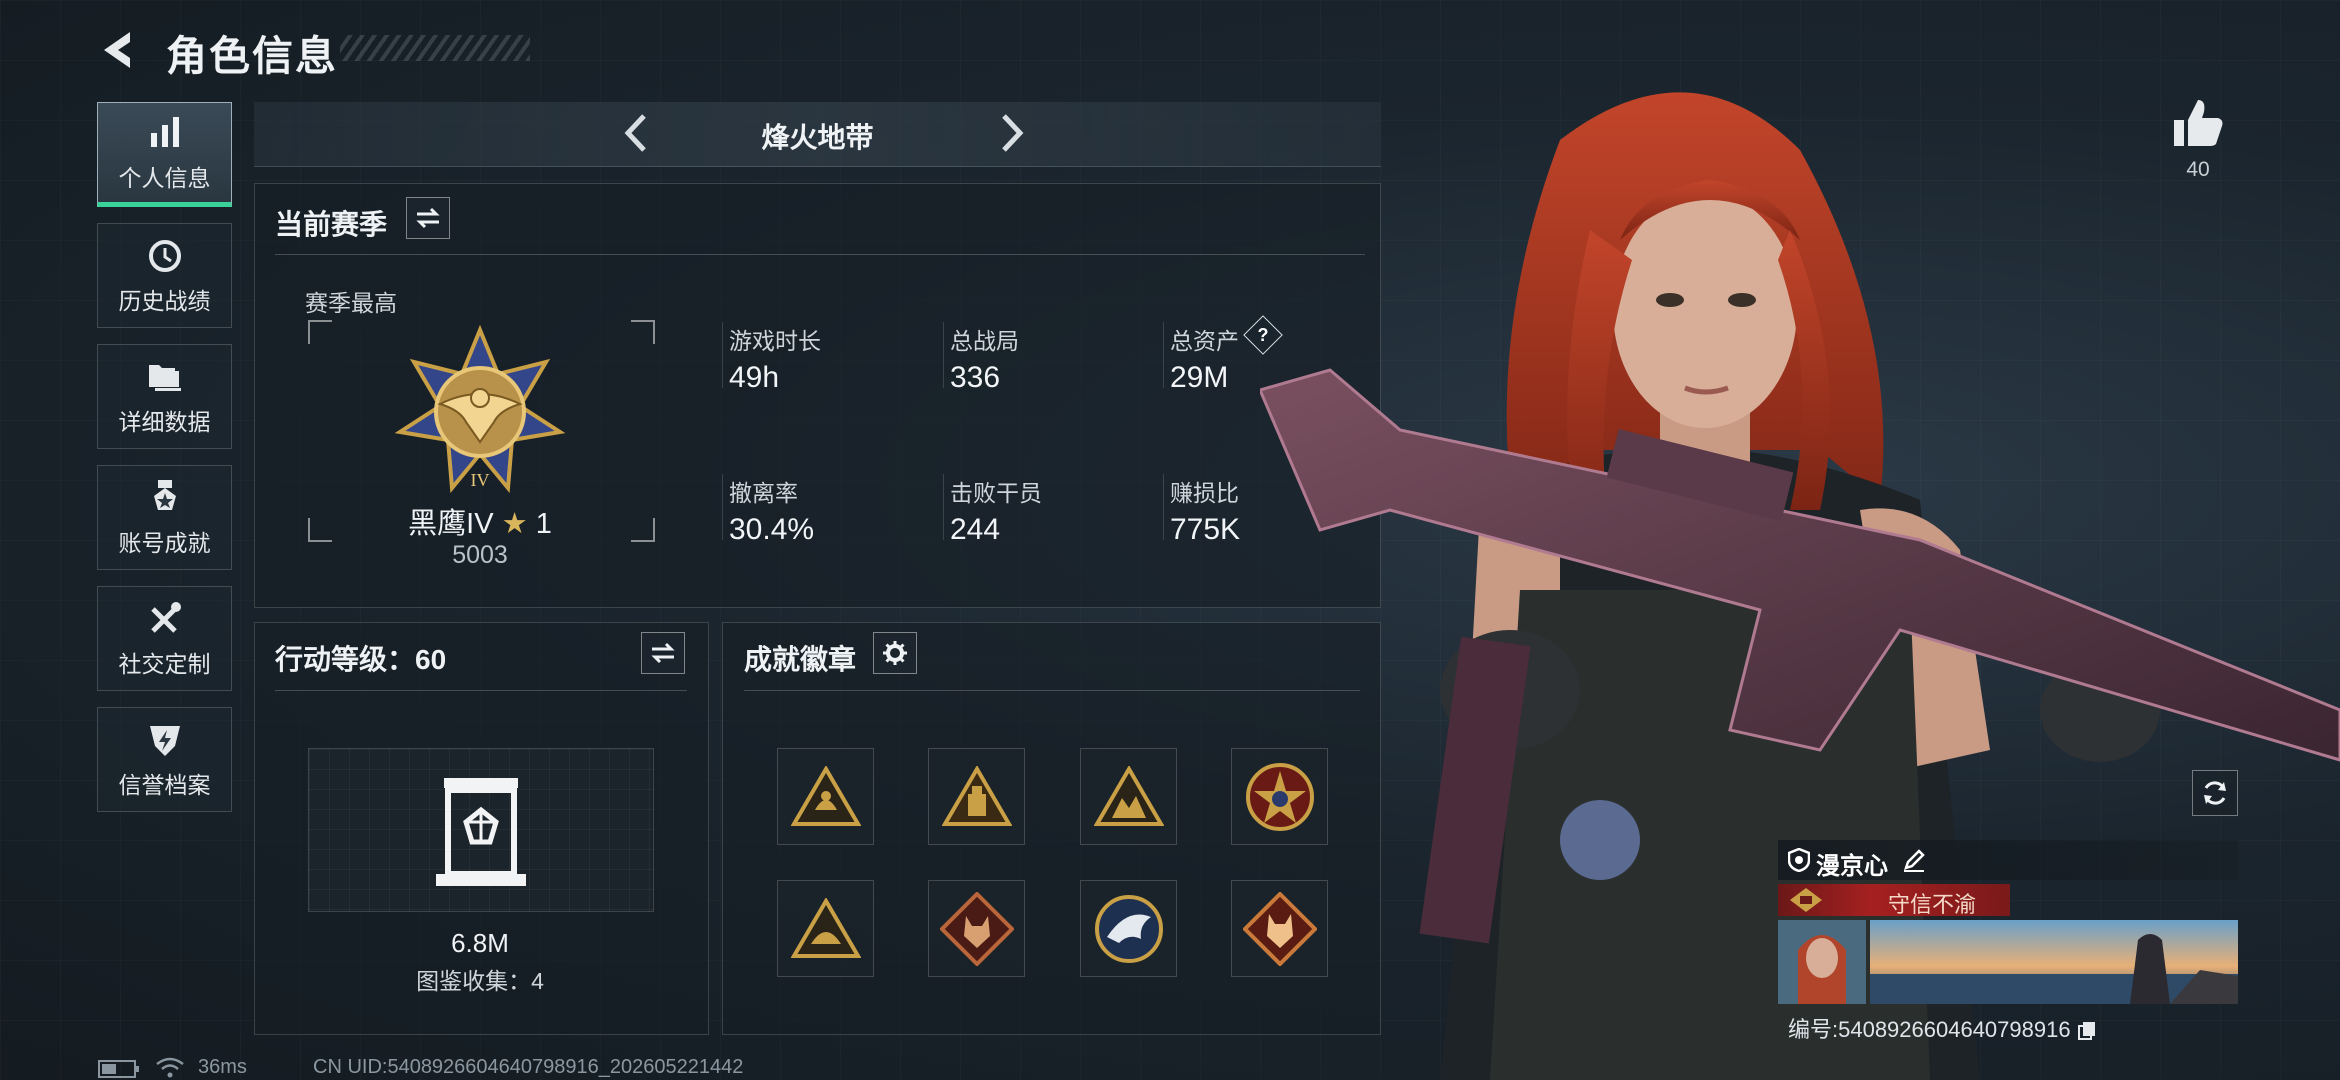 Image resolution: width=2340 pixels, height=1080 pixels. What do you see at coordinates (1199, 377) in the screenshot?
I see `stat-value: 29M` at bounding box center [1199, 377].